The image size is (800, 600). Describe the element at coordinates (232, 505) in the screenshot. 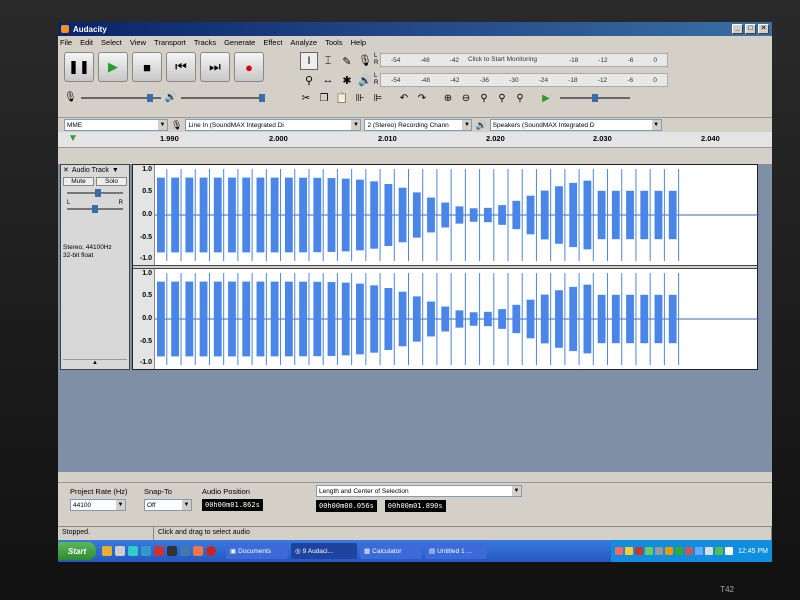

I see `audio-position-field: 00h00m01.862s` at that location.